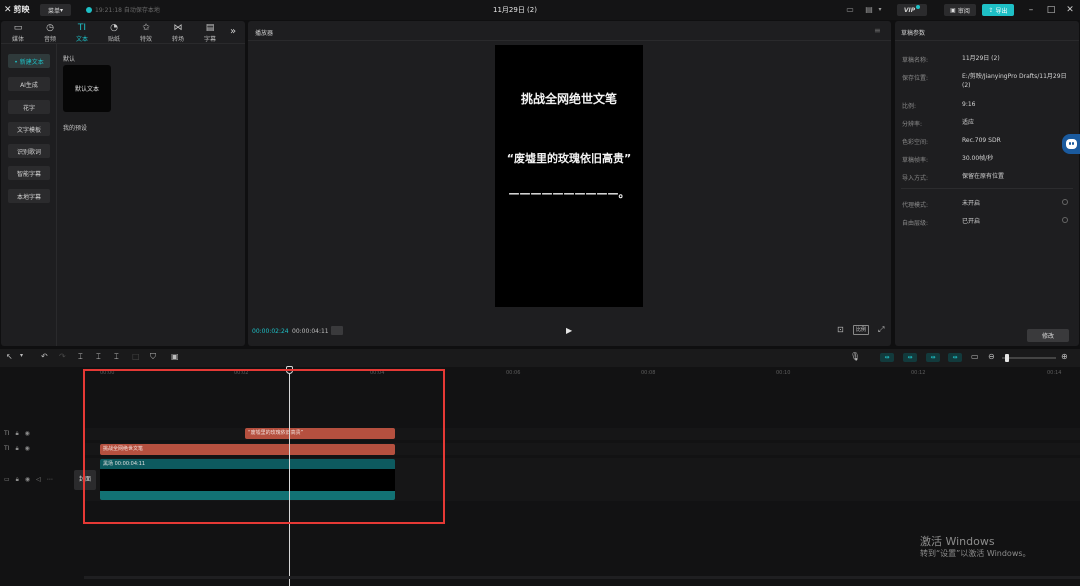 This screenshot has height=586, width=1080. Describe the element at coordinates (50, 33) in the screenshot. I see `tab-audio: ◷ 音频` at that location.